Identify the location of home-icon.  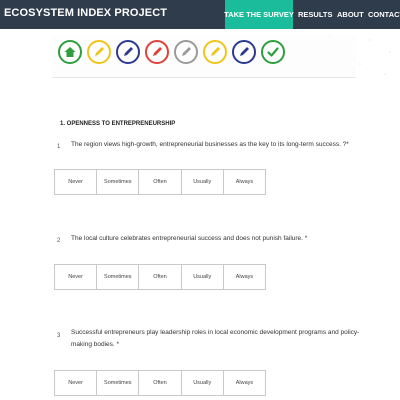
(70, 52).